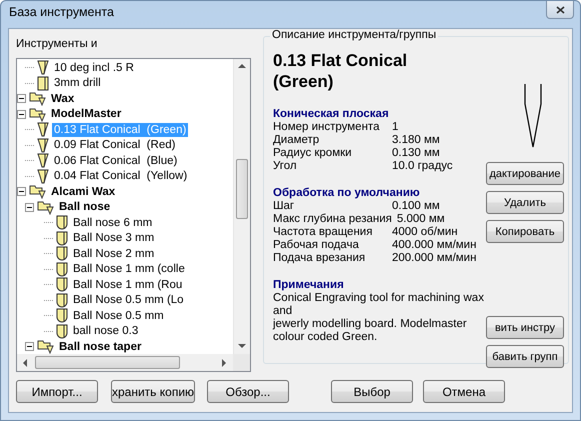 Image resolution: width=581 pixels, height=421 pixels. Describe the element at coordinates (84, 207) in the screenshot. I see `tree-group-item: Ball nose` at that location.